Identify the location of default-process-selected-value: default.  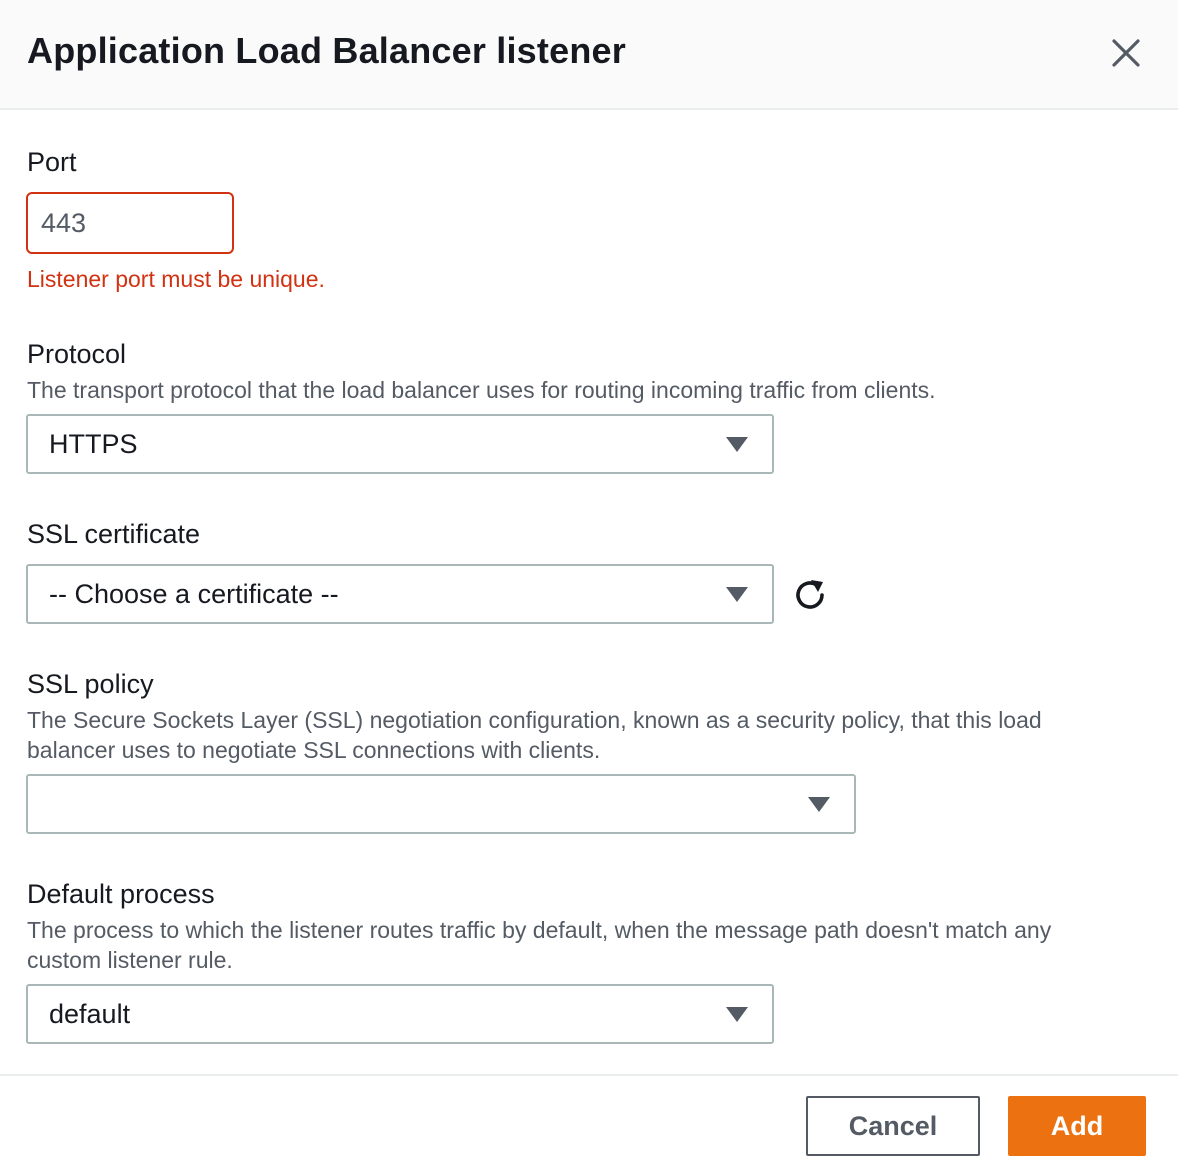
(90, 1014).